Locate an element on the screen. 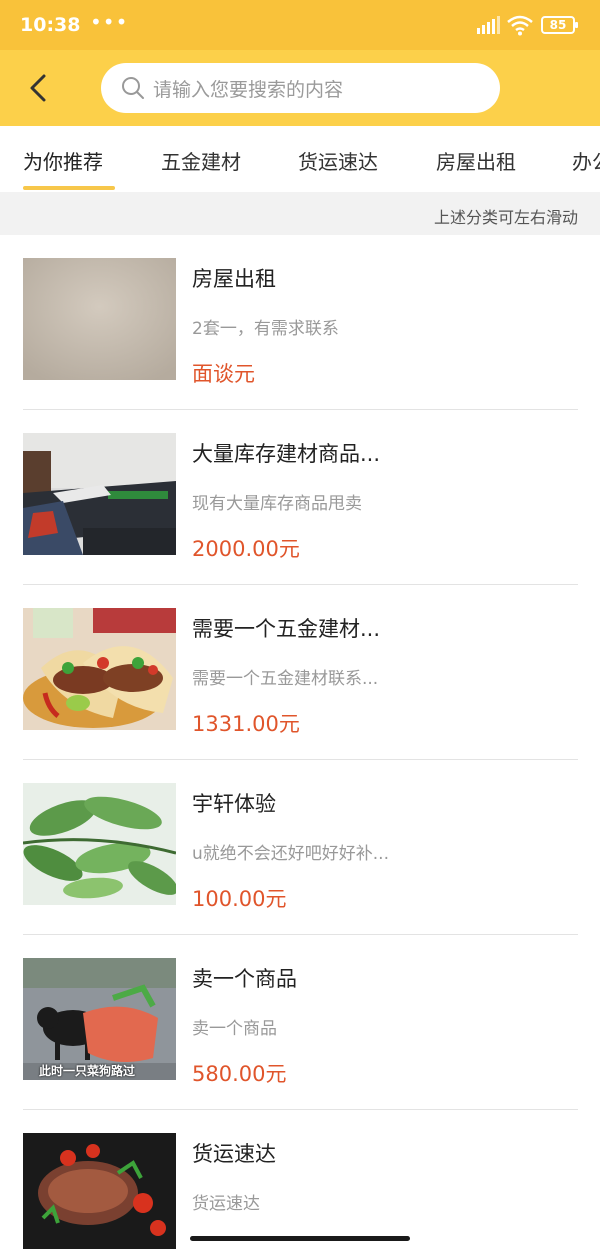  tab-recommended: 为你推荐 is located at coordinates (63, 160).